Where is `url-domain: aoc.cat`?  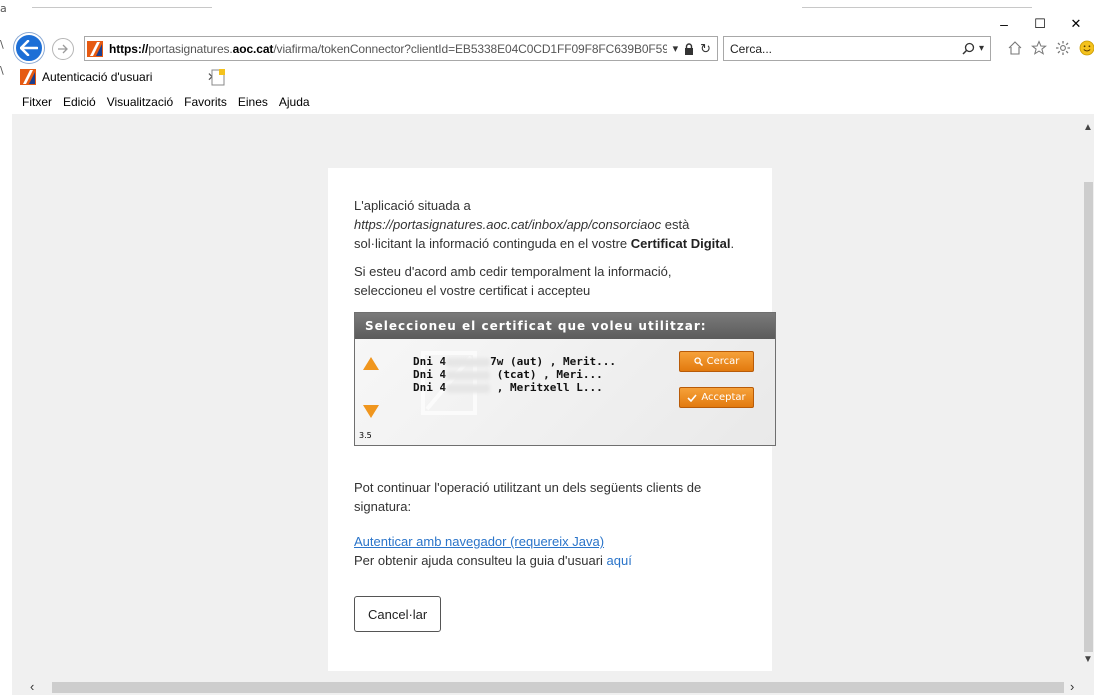 url-domain: aoc.cat is located at coordinates (253, 48).